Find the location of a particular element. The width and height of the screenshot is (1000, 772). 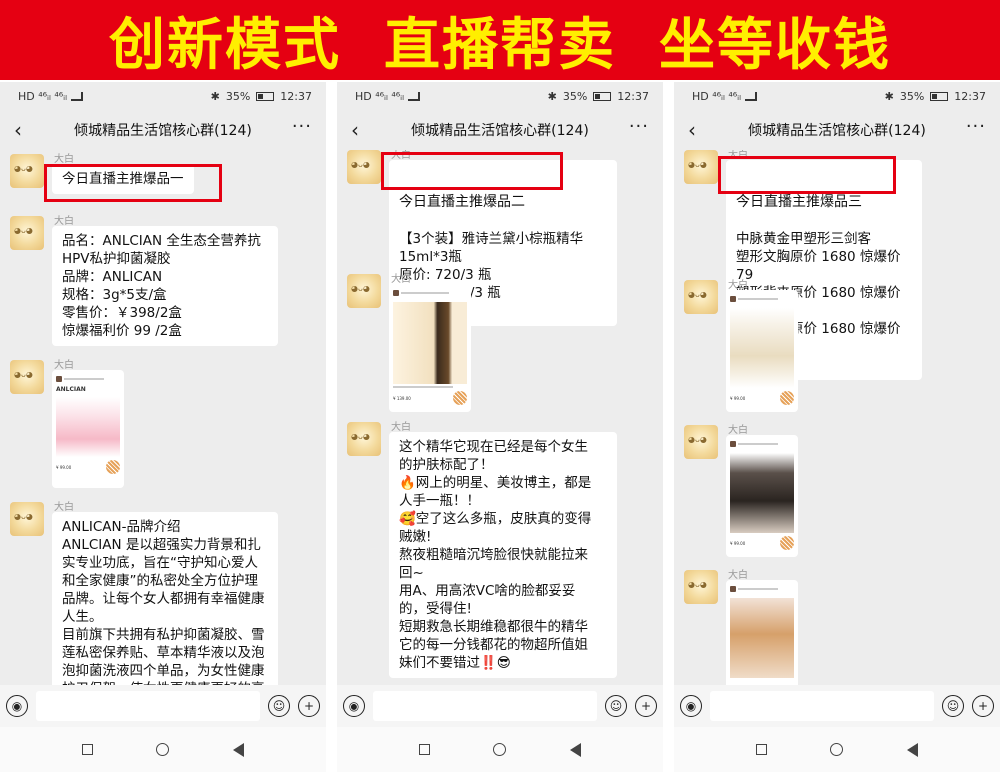

product-card: ANLCIAN ¥ 99.00 is located at coordinates (88, 429).